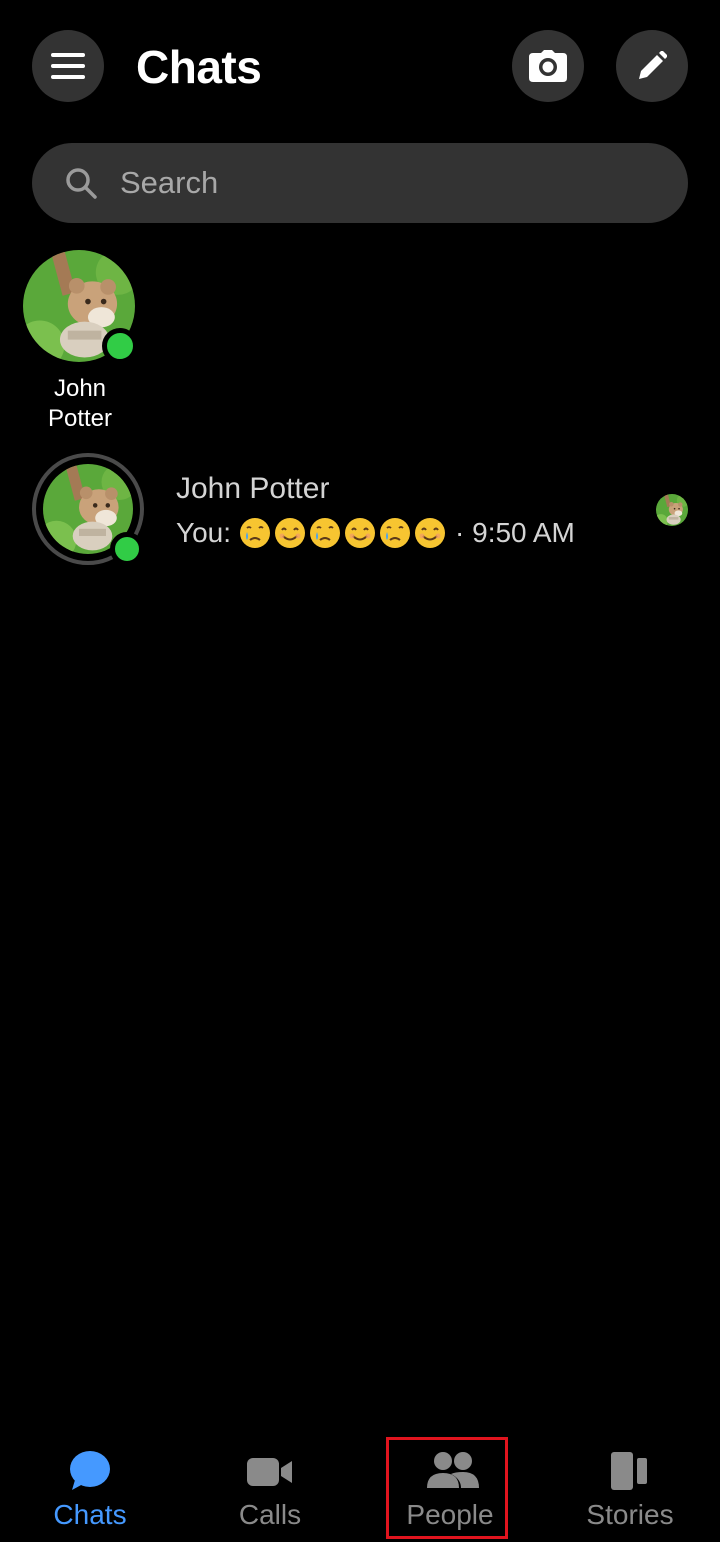 The height and width of the screenshot is (1542, 720). I want to click on pencil-icon, so click(652, 66).